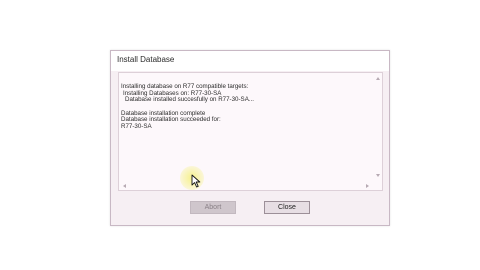 The image size is (480, 270). I want to click on horizontal-scrollbar, so click(246, 185).